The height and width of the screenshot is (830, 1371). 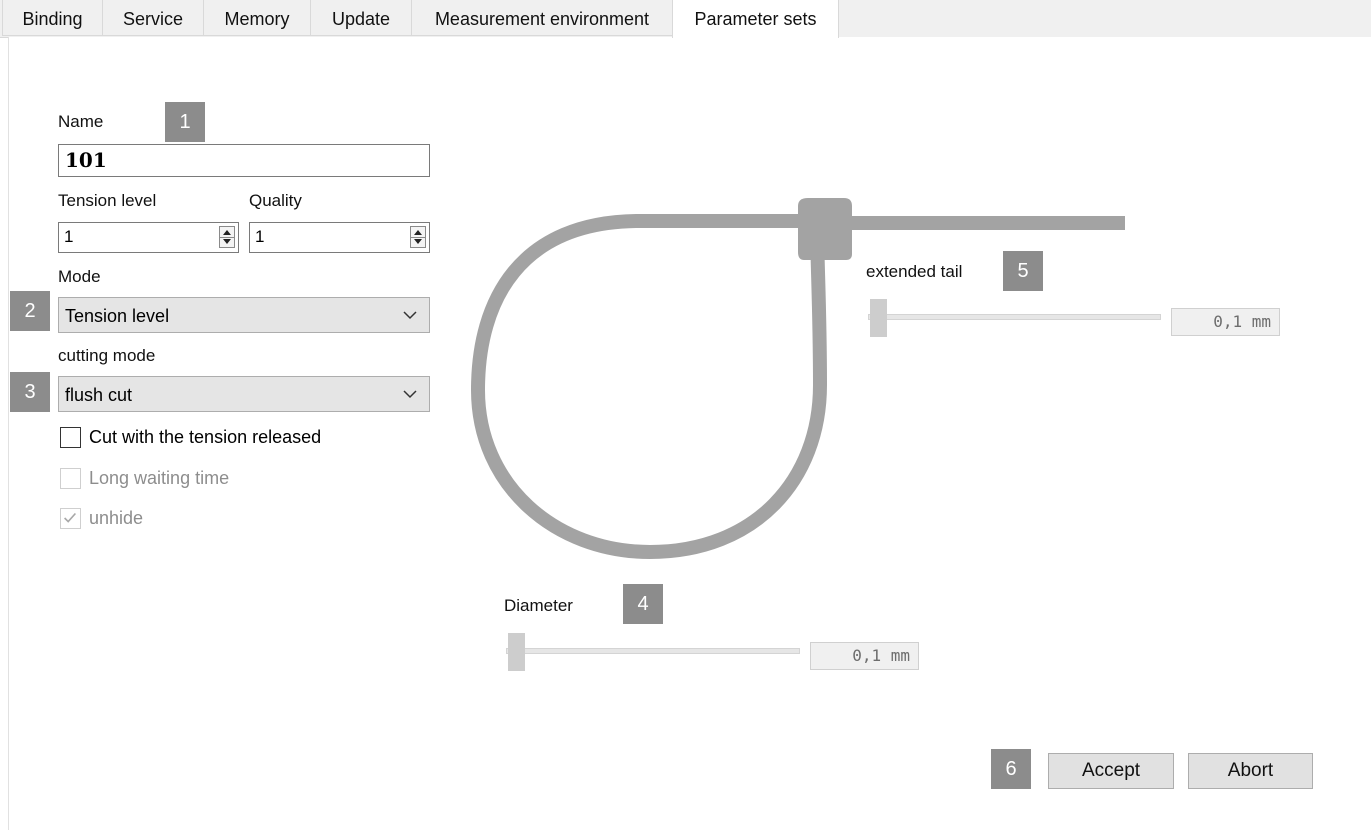 What do you see at coordinates (643, 604) in the screenshot?
I see `callout-badge-4: 4` at bounding box center [643, 604].